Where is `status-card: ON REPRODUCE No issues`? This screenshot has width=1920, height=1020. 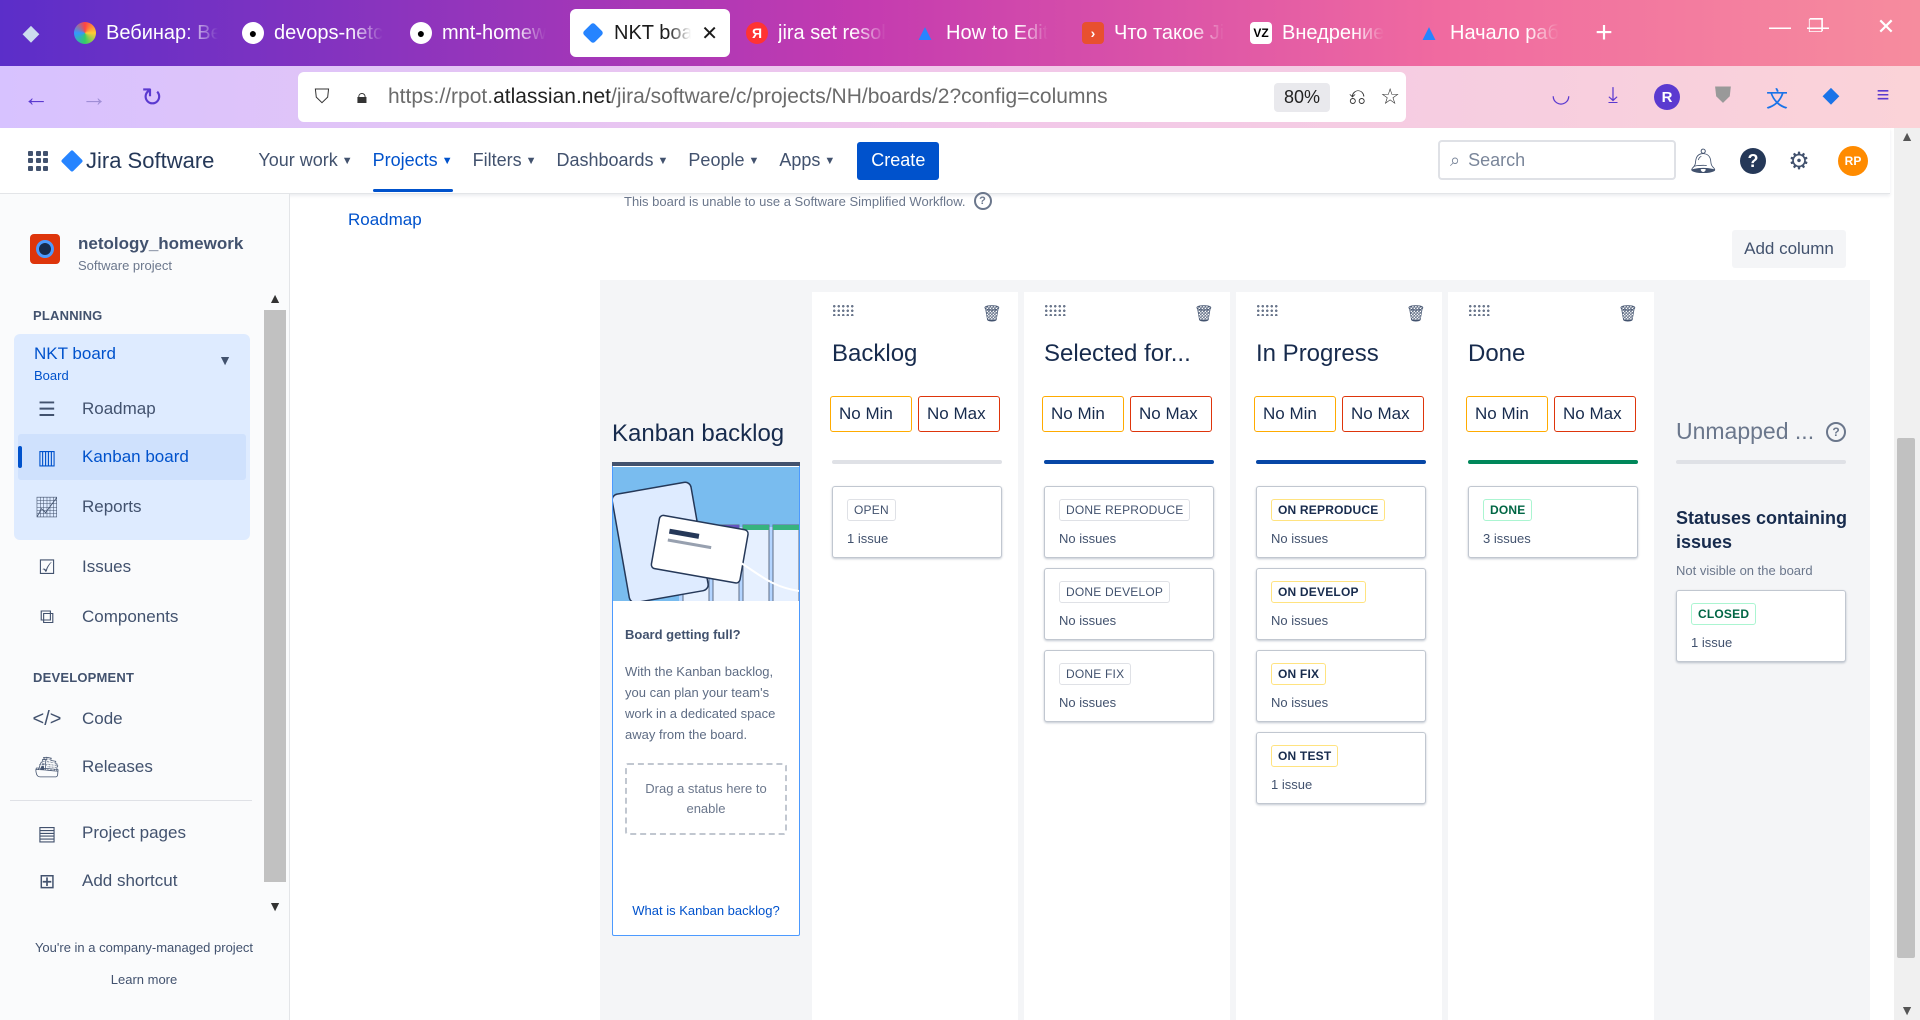 status-card: ON REPRODUCE No issues is located at coordinates (1341, 522).